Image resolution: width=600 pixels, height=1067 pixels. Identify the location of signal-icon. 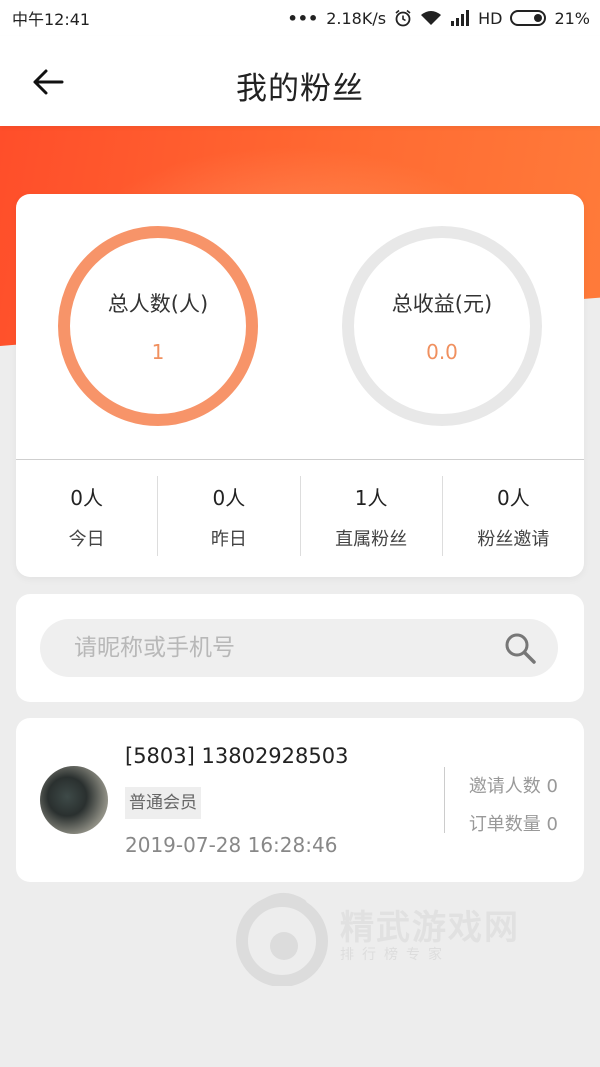
(460, 18).